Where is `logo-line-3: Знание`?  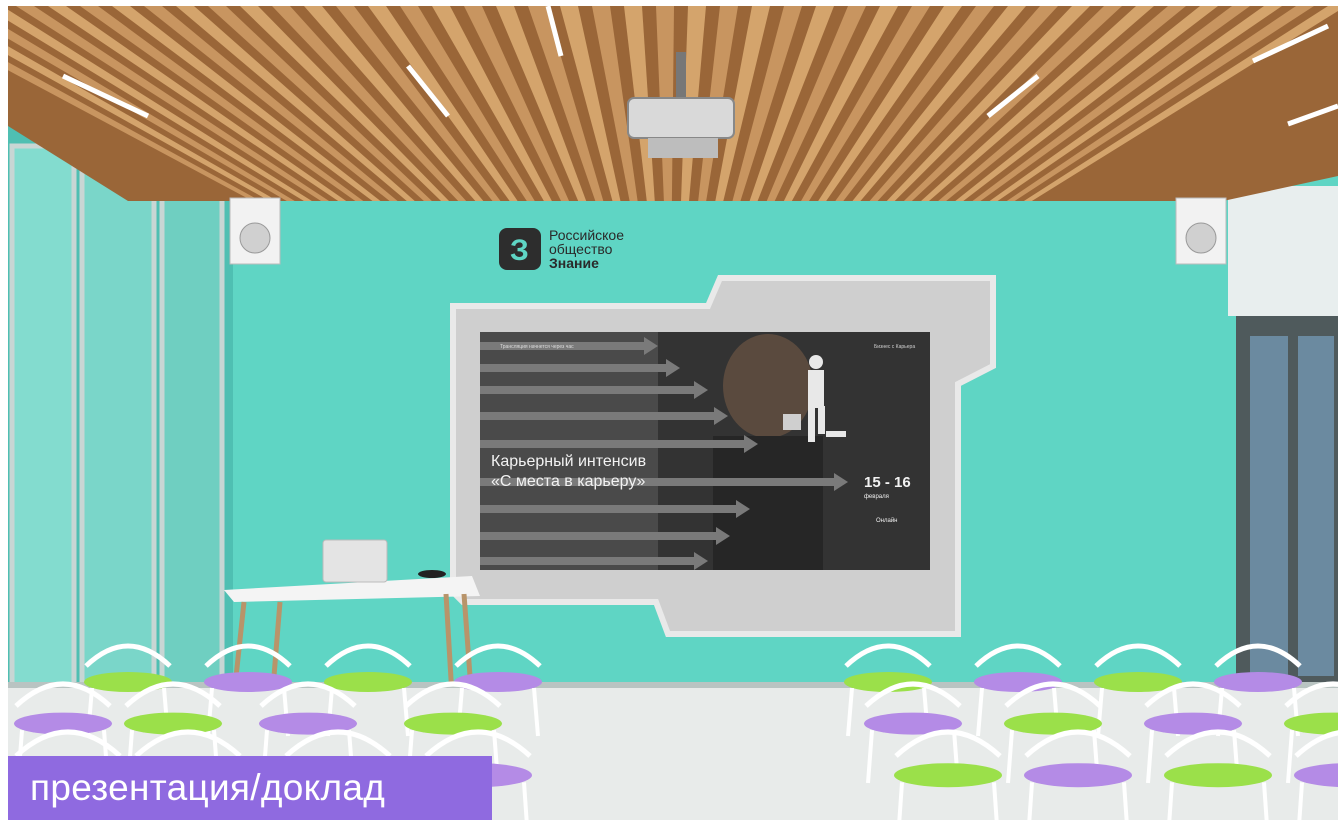
logo-line-3: Знание is located at coordinates (574, 263).